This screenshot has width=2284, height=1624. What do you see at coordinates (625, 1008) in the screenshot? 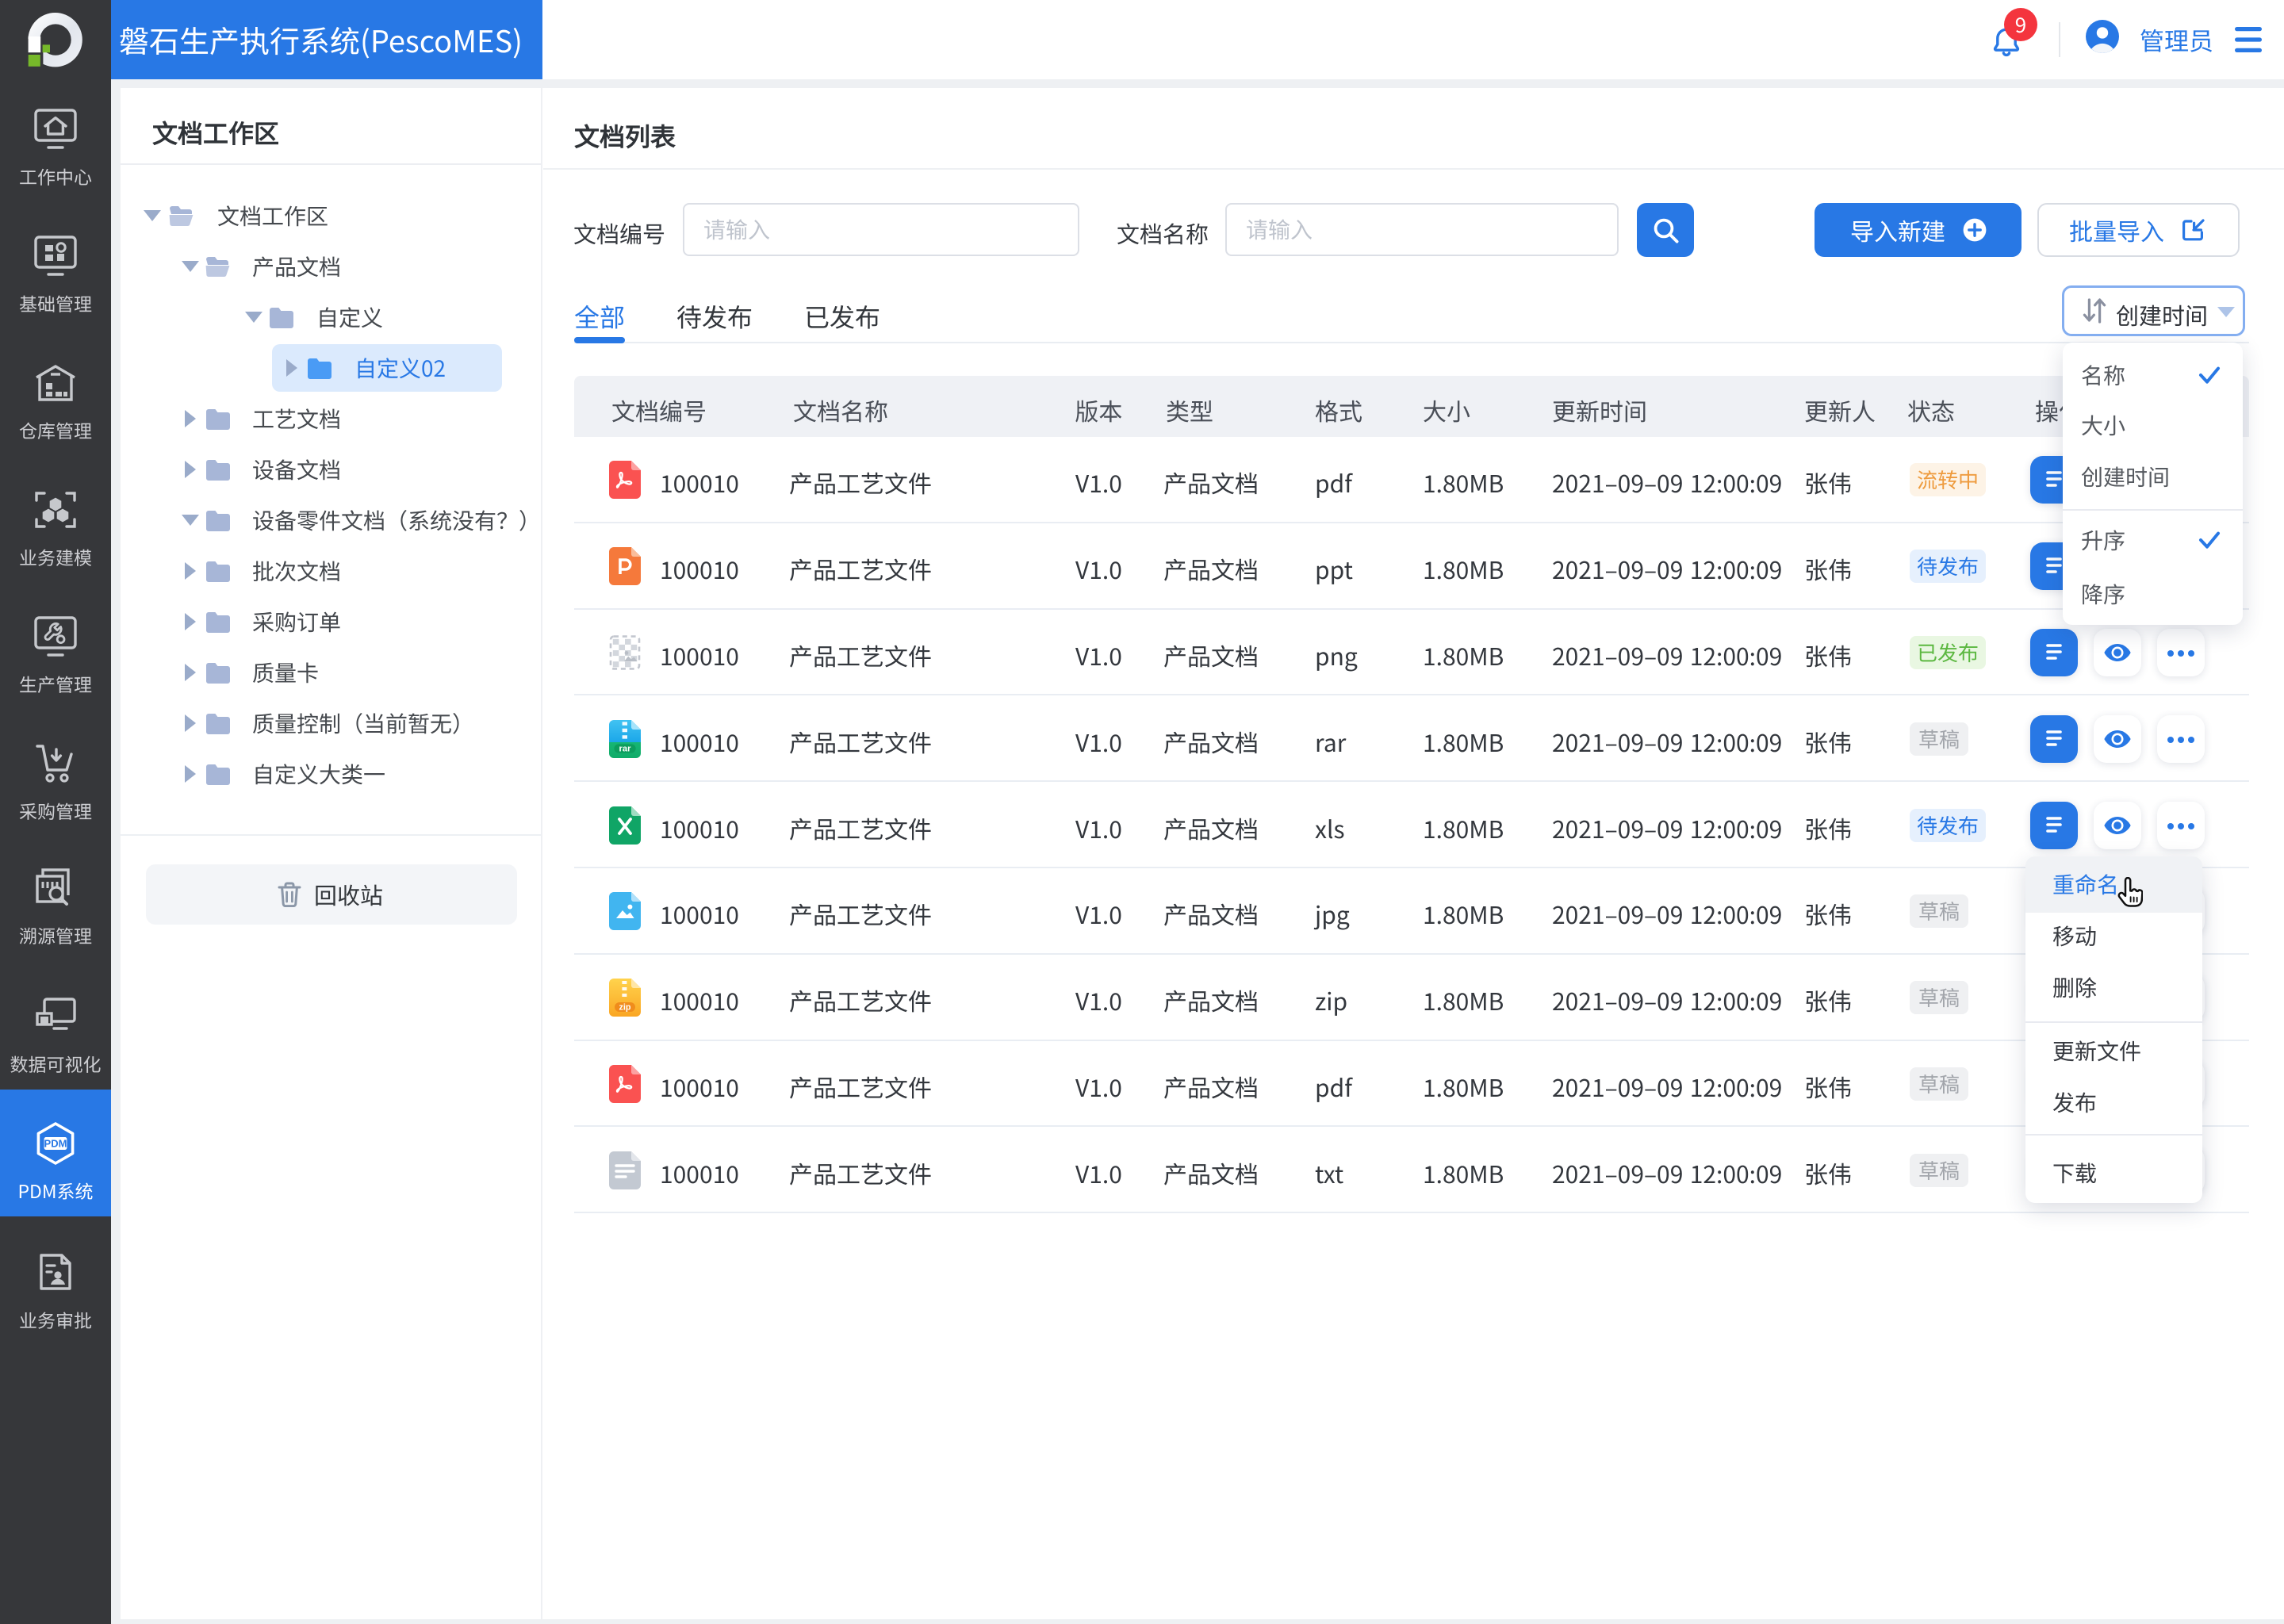
I see `svg-text: zip` at bounding box center [625, 1008].